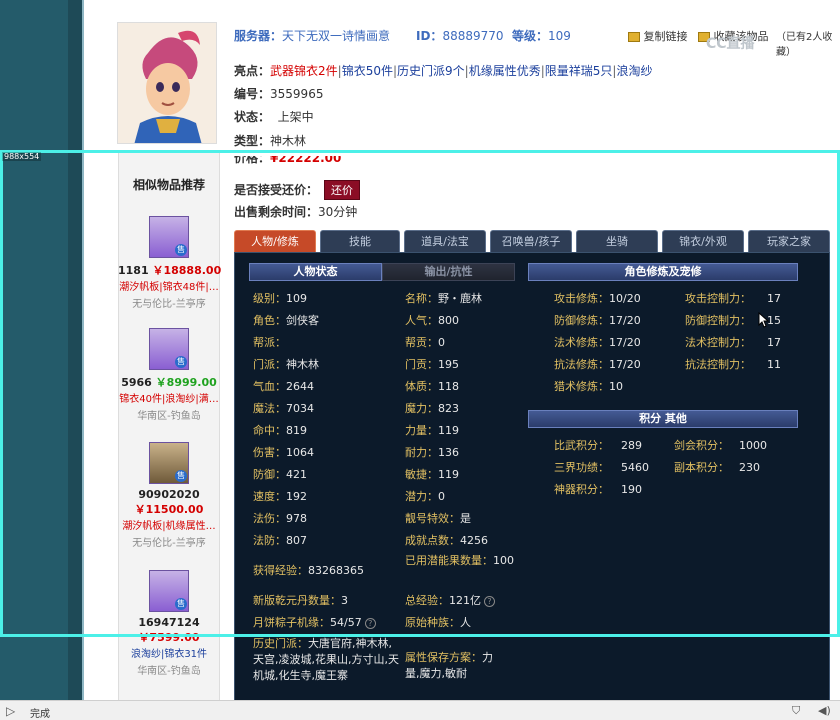 The image size is (840, 720). What do you see at coordinates (432, 408) in the screenshot?
I see `stat-magic: 魔力：823` at bounding box center [432, 408].